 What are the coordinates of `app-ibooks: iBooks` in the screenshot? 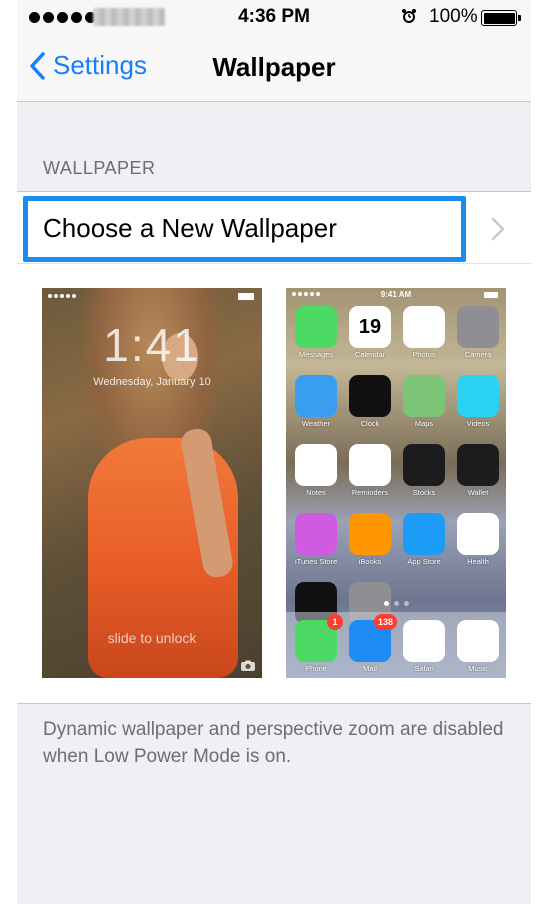 It's located at (370, 539).